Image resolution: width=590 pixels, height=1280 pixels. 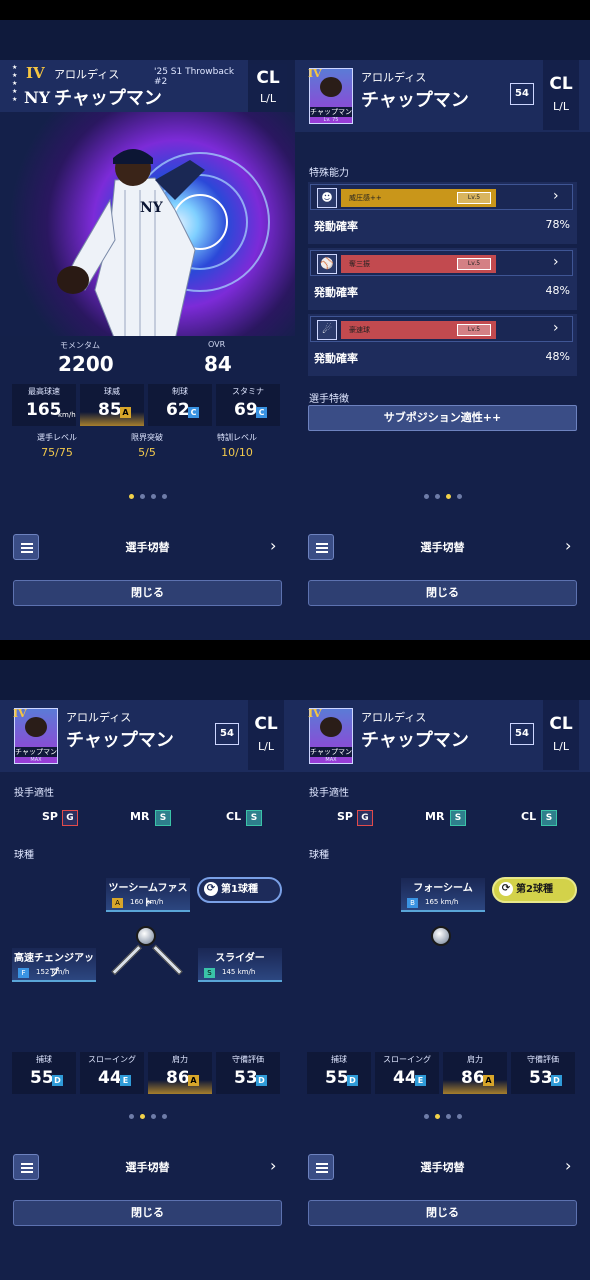 What do you see at coordinates (167, 960) in the screenshot?
I see `pitch-direction-right` at bounding box center [167, 960].